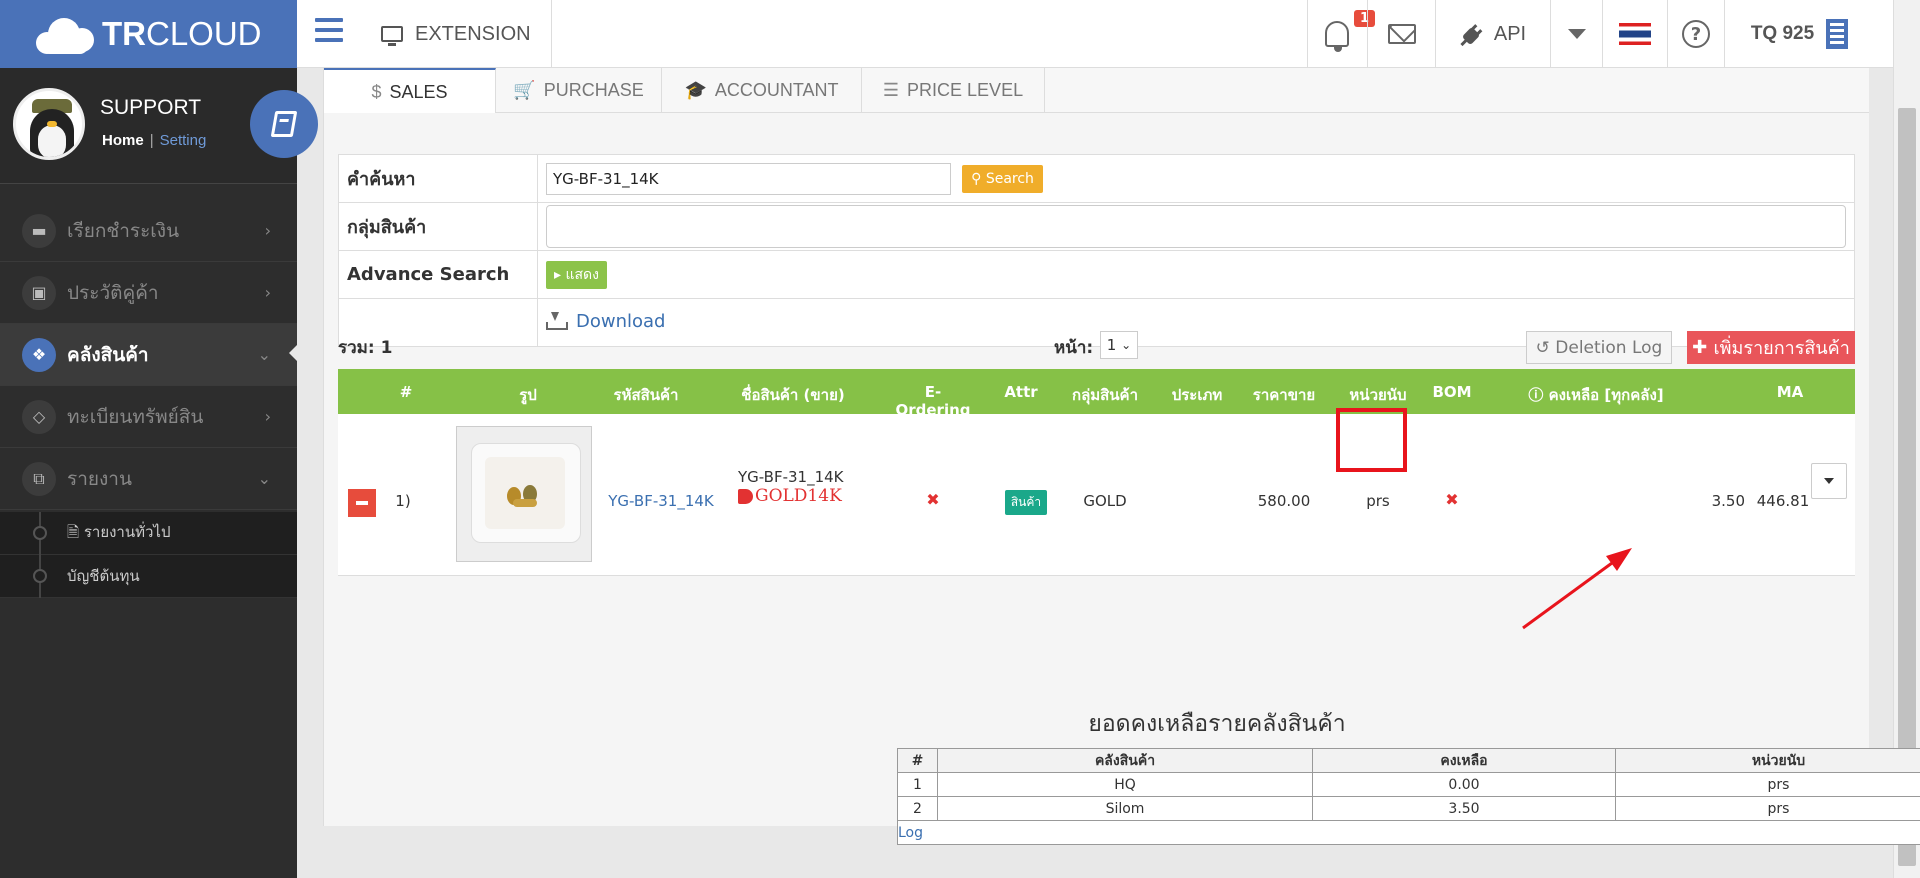 This screenshot has width=1920, height=878. Describe the element at coordinates (329, 30) in the screenshot. I see `menu-toggle-icon` at that location.